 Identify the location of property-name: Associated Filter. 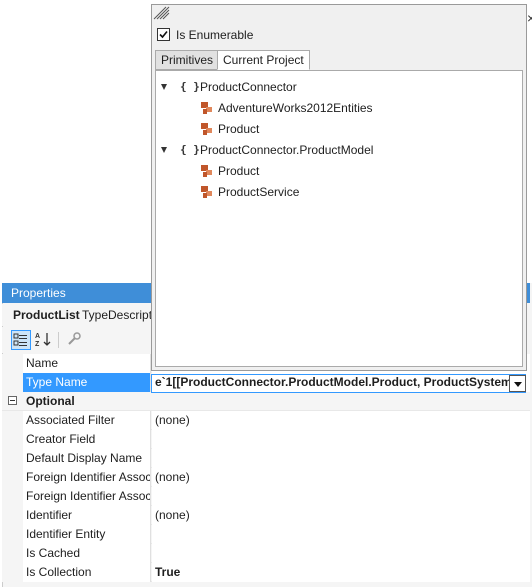
(87, 420).